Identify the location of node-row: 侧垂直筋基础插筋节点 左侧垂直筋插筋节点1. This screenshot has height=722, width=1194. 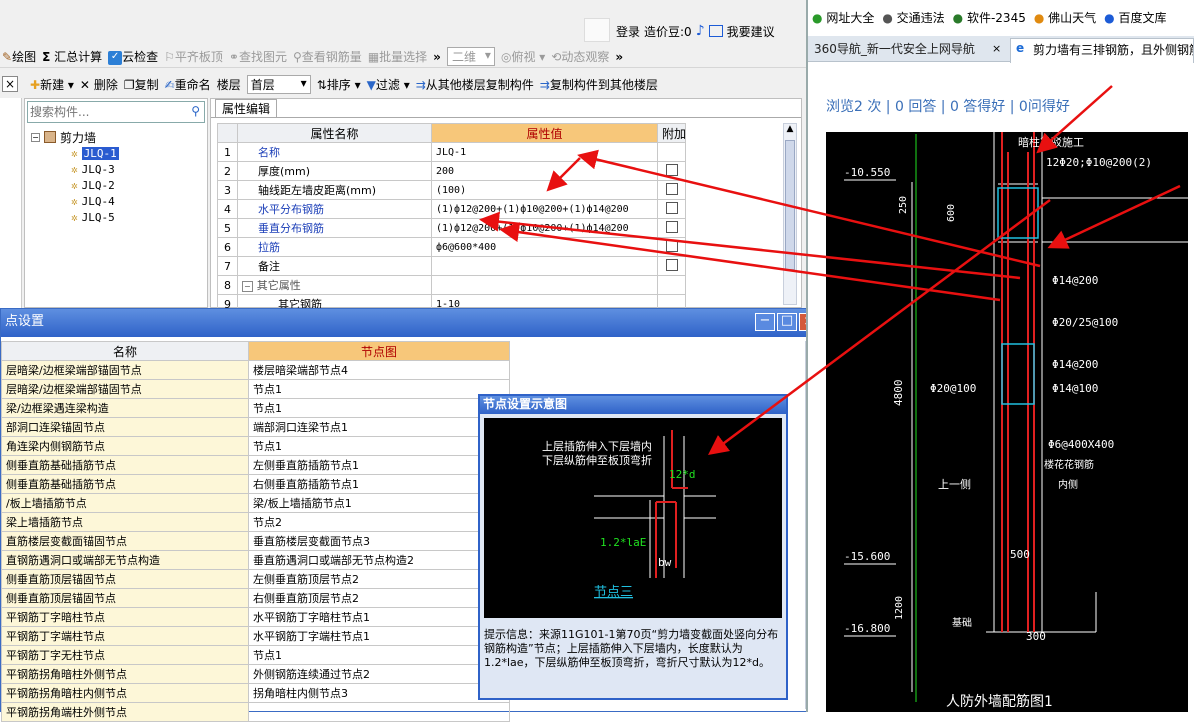
(255, 465).